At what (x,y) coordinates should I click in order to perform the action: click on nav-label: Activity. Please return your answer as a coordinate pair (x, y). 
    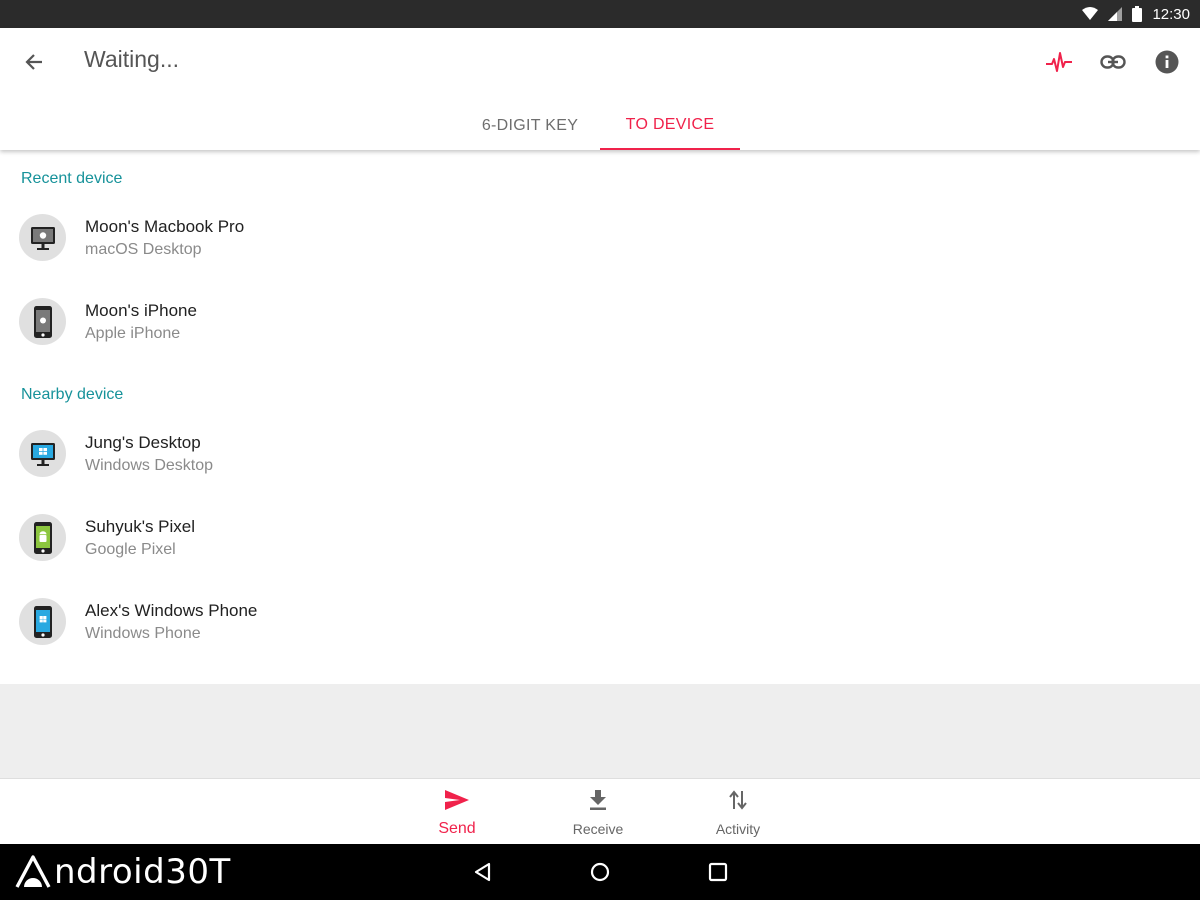
    Looking at the image, I should click on (738, 829).